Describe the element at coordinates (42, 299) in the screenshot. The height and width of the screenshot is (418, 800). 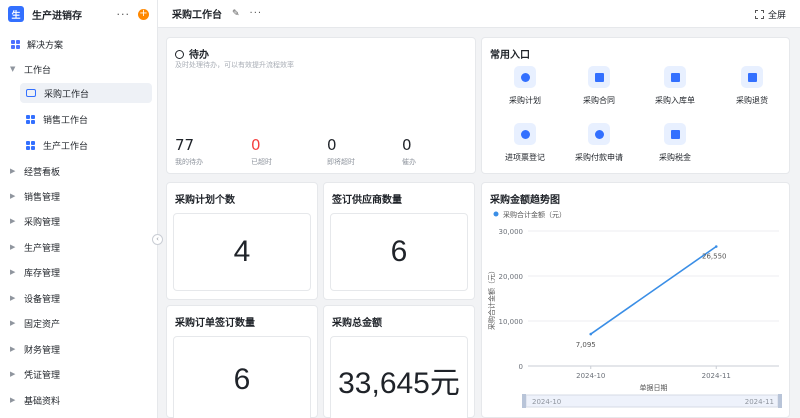
I see `sidebar-item-label: 设备管理` at that location.